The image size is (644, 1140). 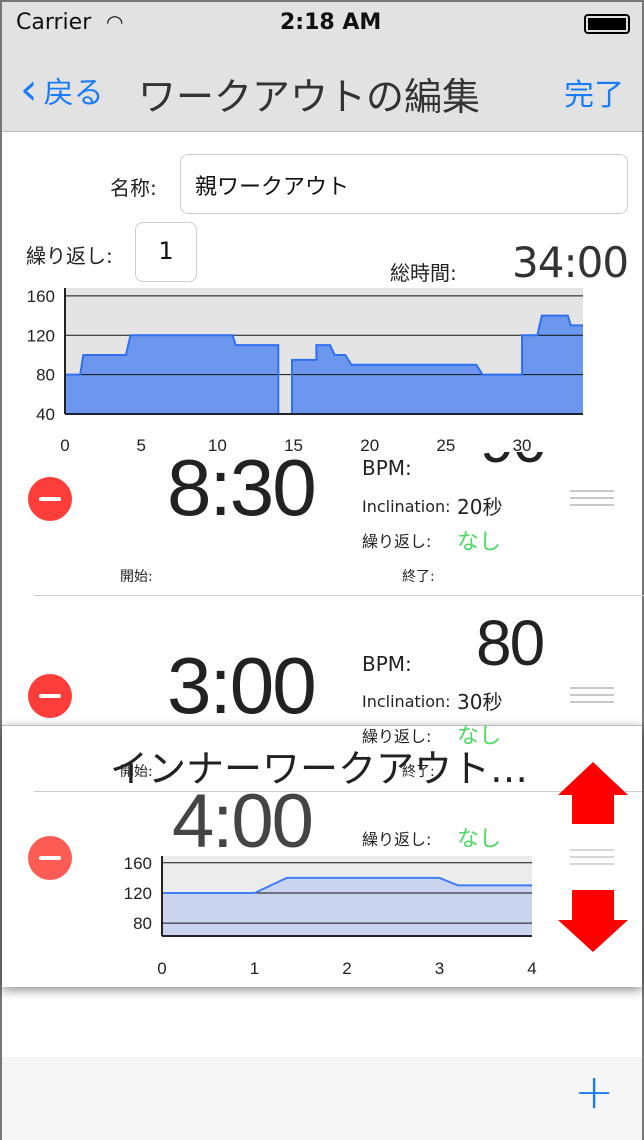 What do you see at coordinates (479, 542) in the screenshot?
I see `repeat-value: なし` at bounding box center [479, 542].